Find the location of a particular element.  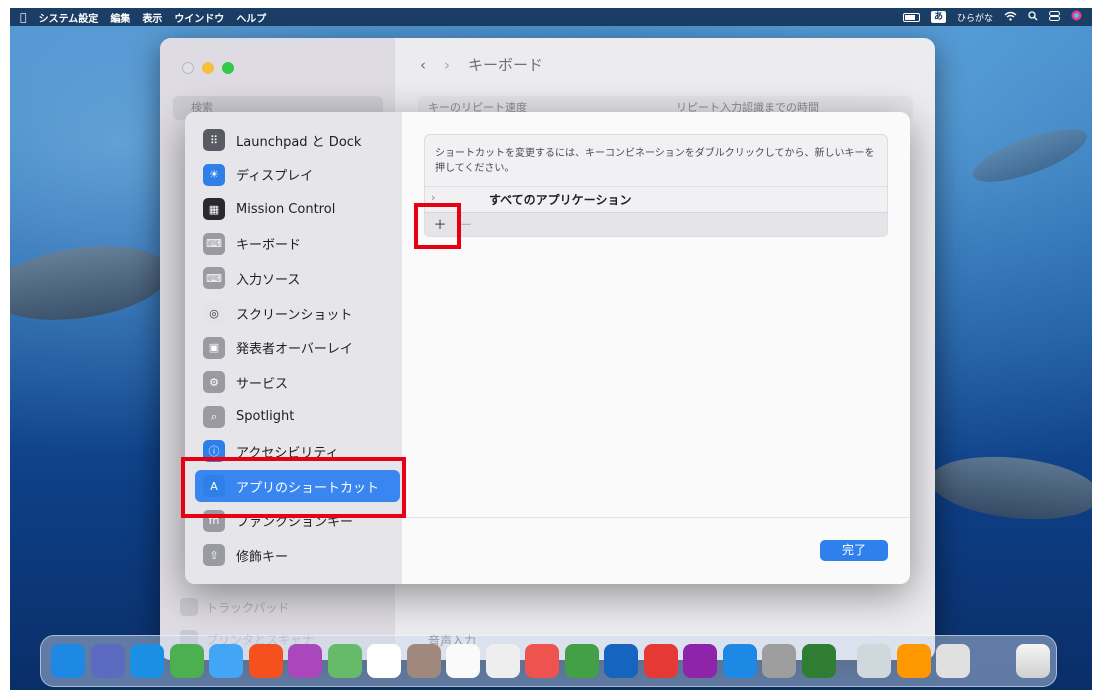

launchpad-icon: ⠿ is located at coordinates (214, 140).